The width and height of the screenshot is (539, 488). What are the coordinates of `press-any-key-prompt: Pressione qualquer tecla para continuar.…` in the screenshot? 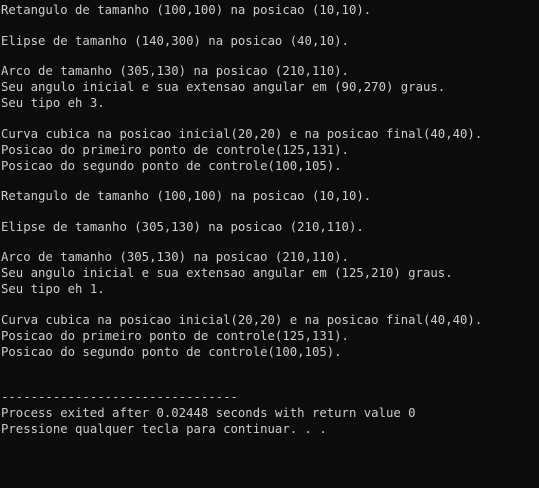 It's located at (164, 428).